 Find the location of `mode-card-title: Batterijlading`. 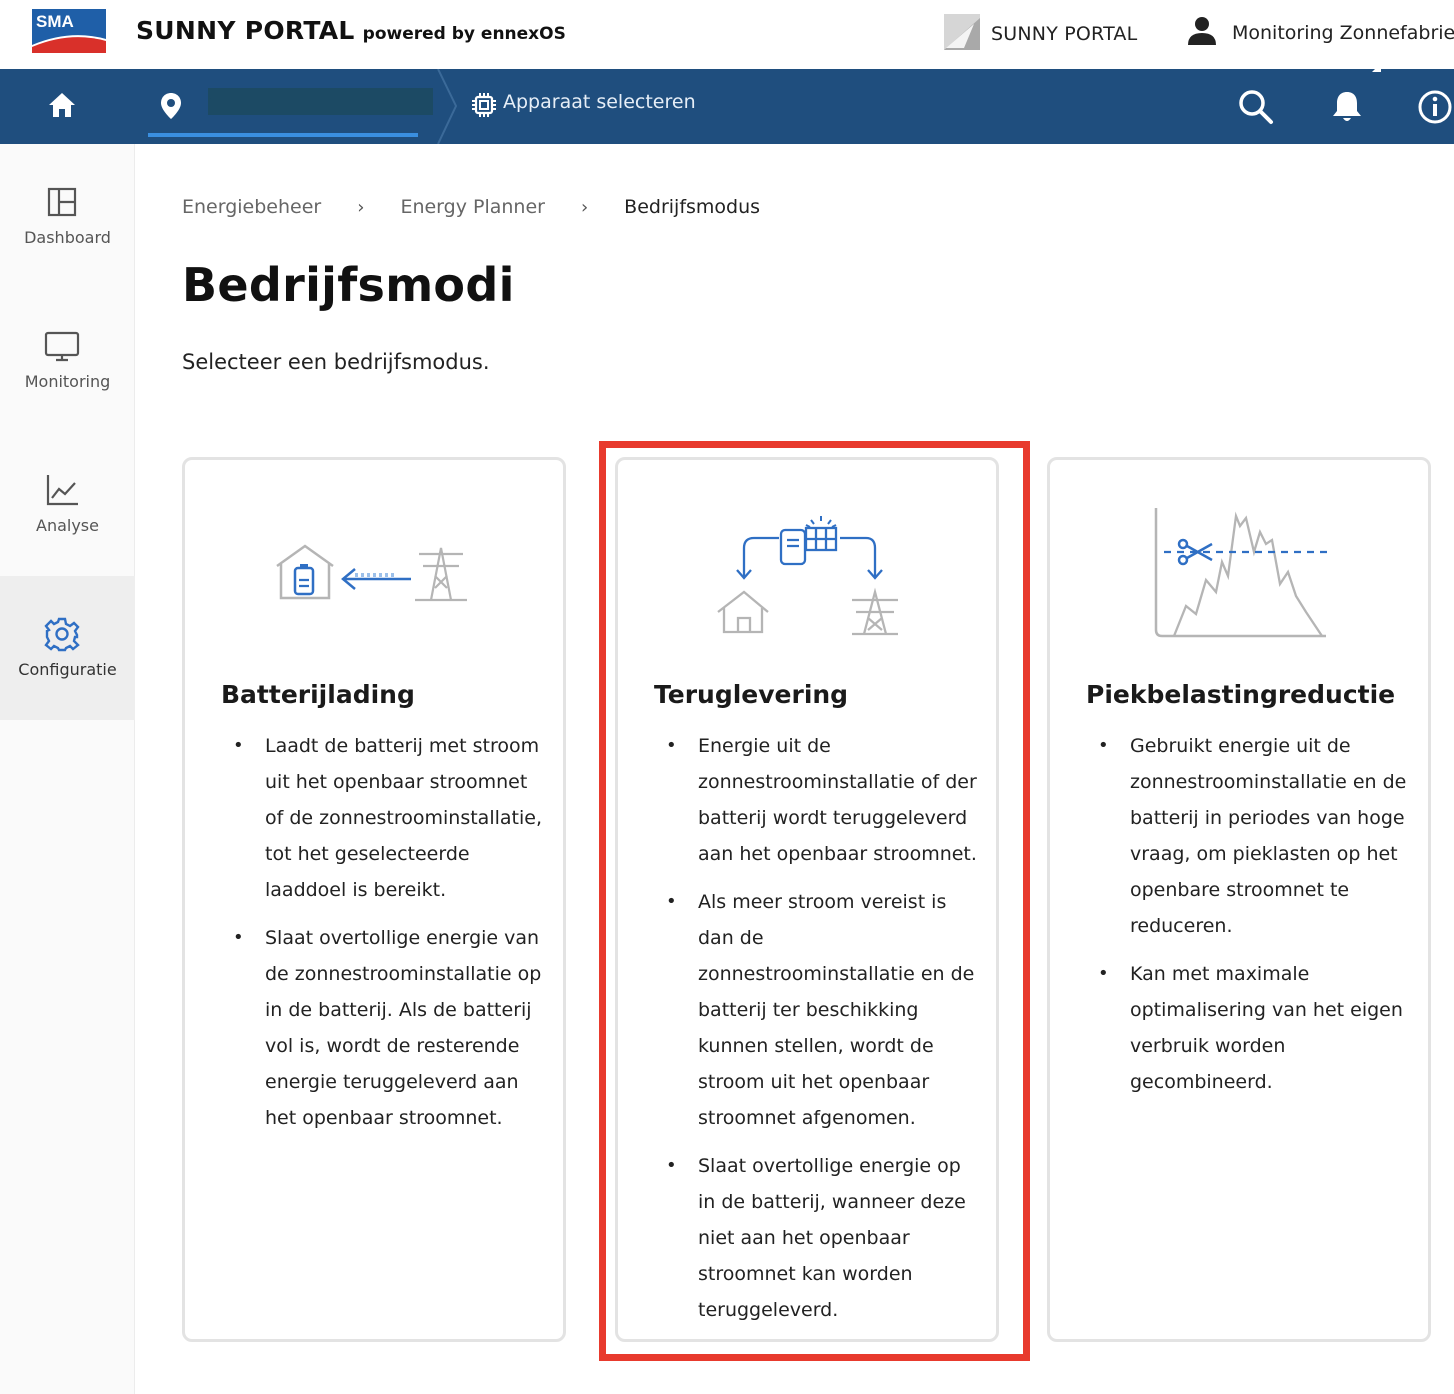

mode-card-title: Batterijlading is located at coordinates (318, 694).